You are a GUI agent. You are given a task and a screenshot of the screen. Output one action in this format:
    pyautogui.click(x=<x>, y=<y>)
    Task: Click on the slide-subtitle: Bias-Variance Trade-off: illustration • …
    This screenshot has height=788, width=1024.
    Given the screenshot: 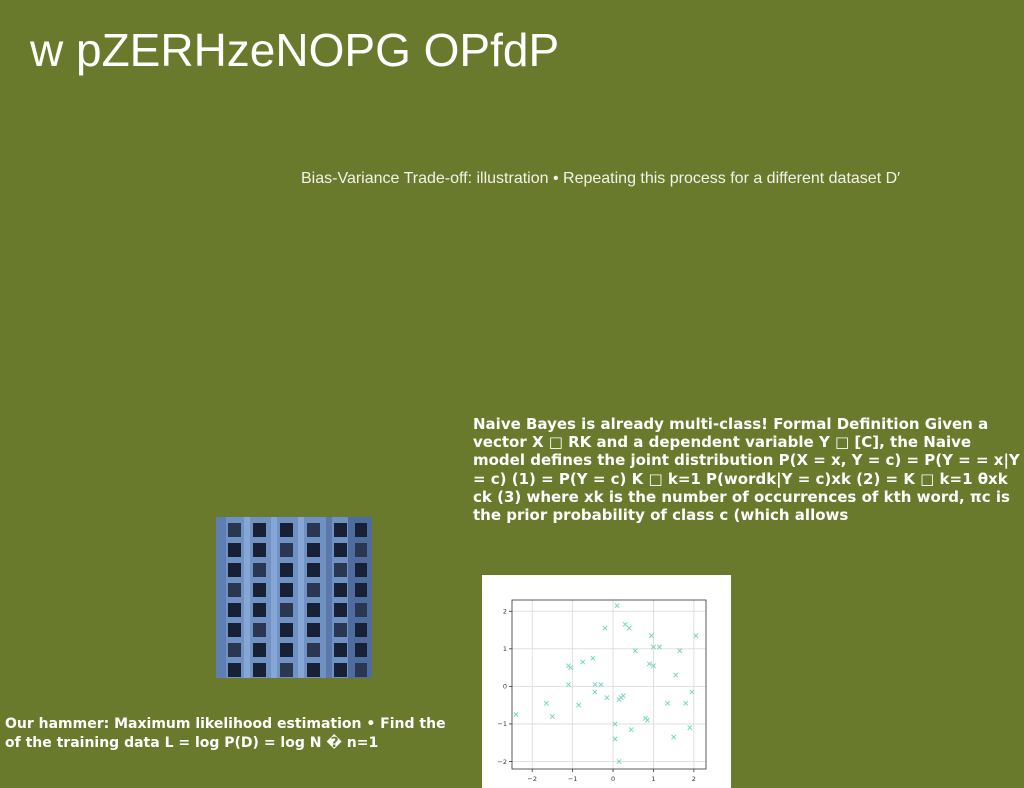 What is the action you would take?
    pyautogui.click(x=601, y=178)
    